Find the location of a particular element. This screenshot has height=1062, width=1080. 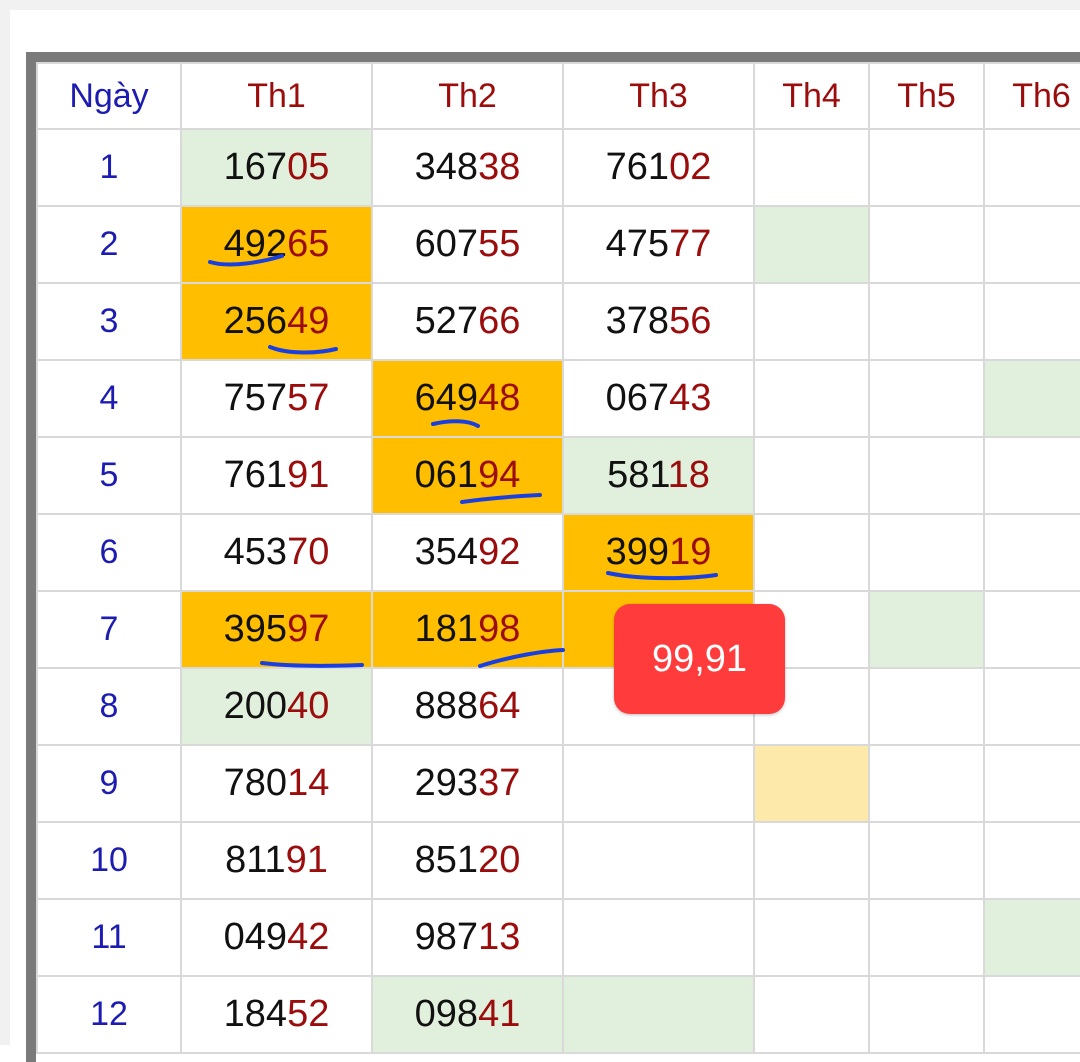

result-cell: 18452 is located at coordinates (276, 1014).